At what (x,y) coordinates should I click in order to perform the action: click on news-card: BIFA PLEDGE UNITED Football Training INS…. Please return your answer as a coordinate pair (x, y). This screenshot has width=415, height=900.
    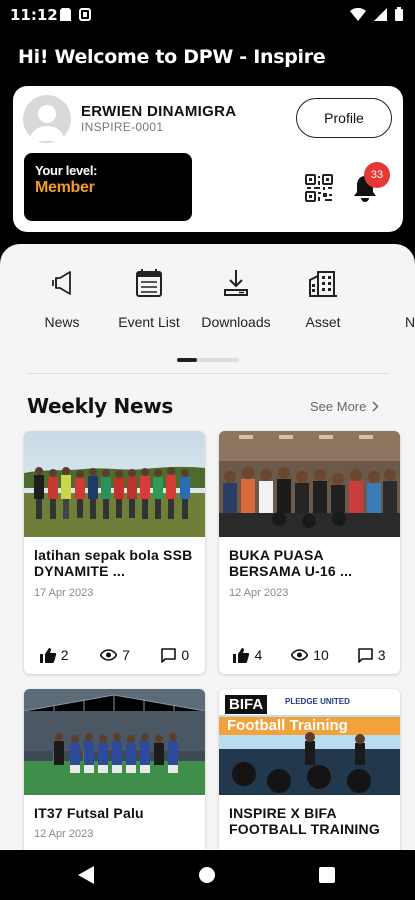
    Looking at the image, I should click on (309, 769).